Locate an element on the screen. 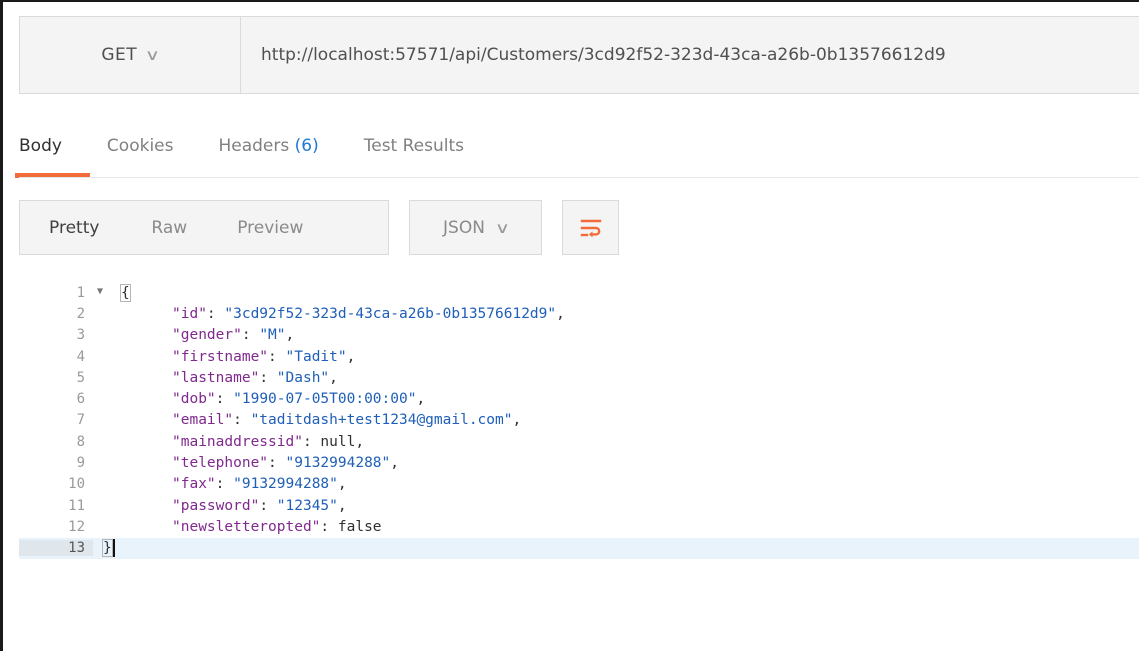 This screenshot has height=651, width=1139. code-line: 9 "telephone": "9132994288", is located at coordinates (579, 462).